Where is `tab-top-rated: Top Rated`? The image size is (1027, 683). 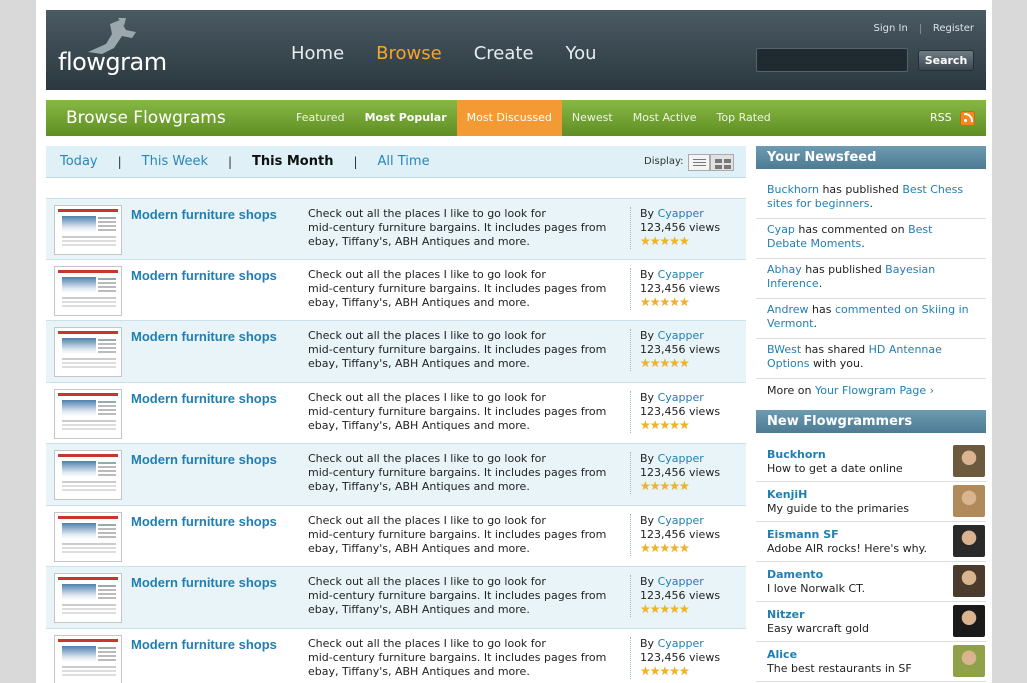
tab-top-rated: Top Rated is located at coordinates (744, 118).